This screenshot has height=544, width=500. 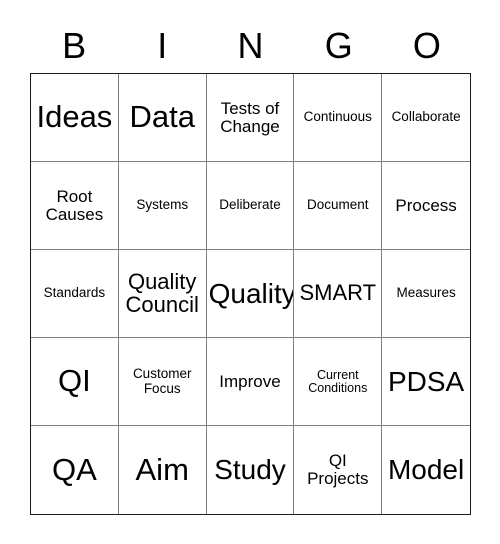 I want to click on bingo-cell: Model, so click(x=426, y=470).